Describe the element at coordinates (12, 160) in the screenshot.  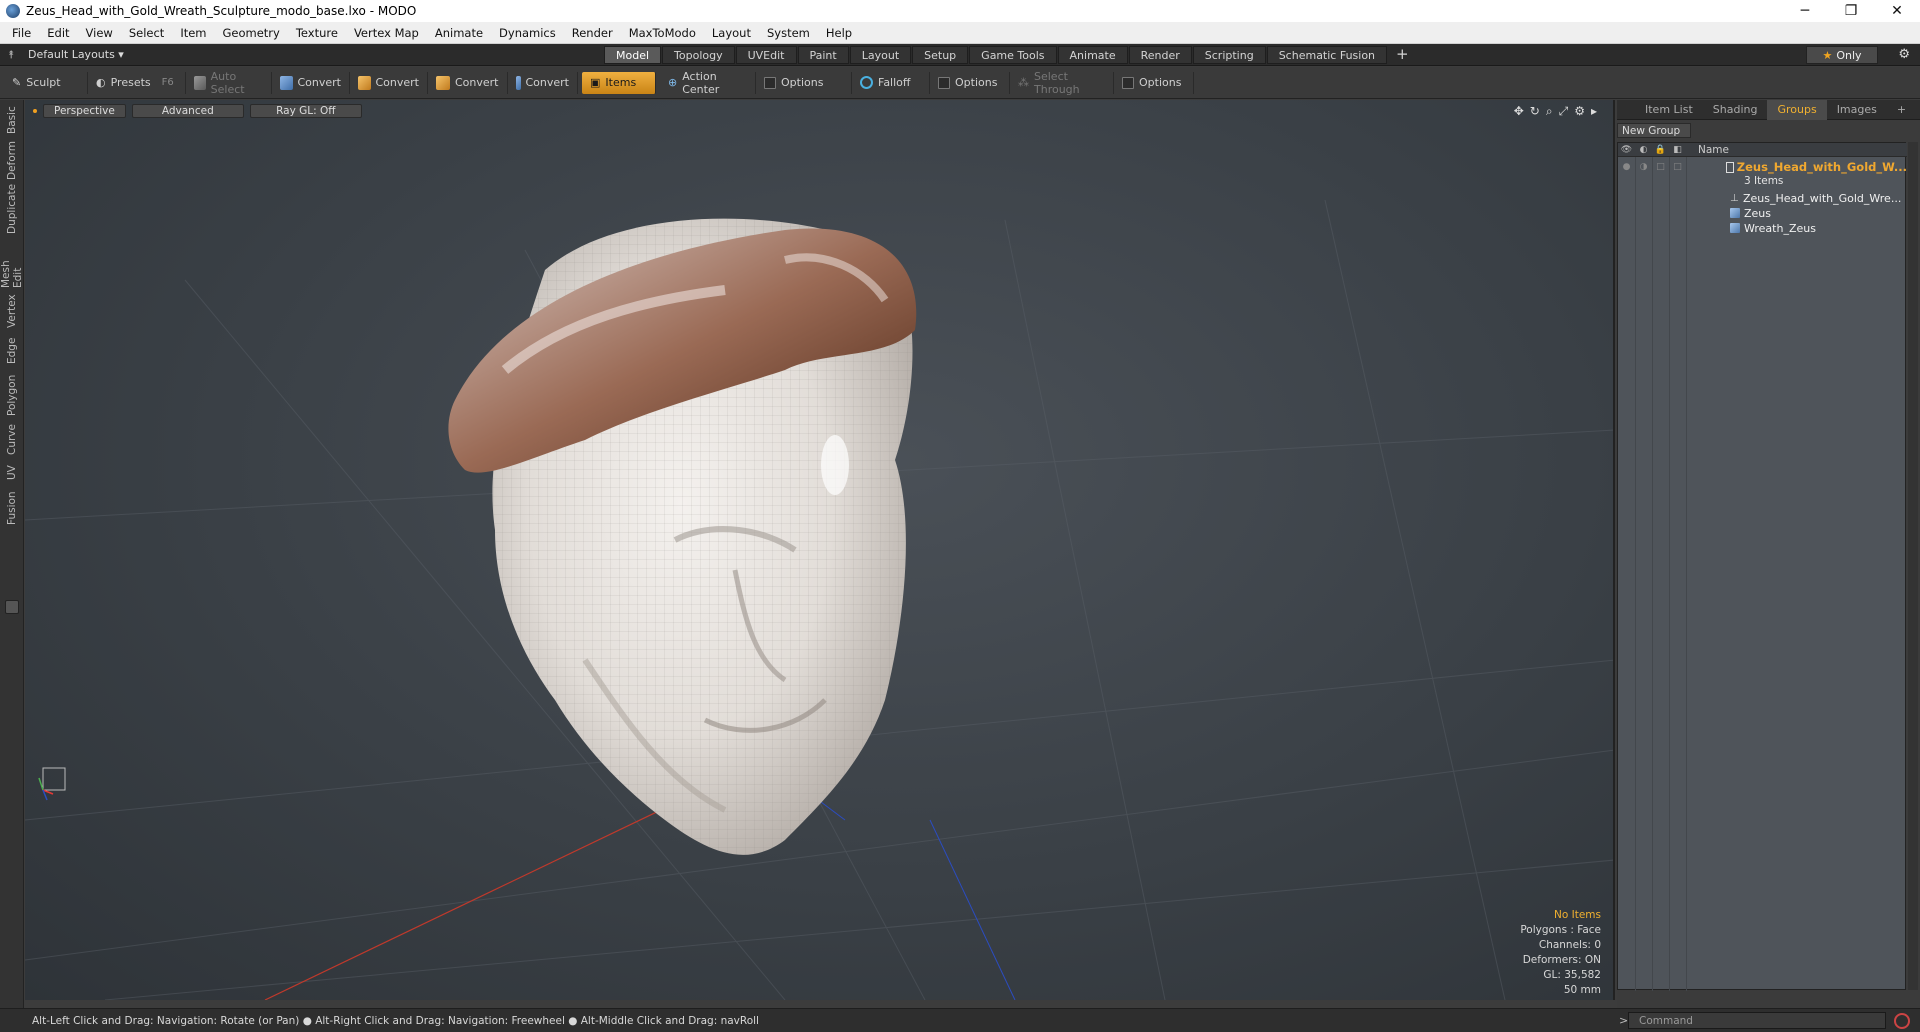
I see `tab-deform: Deform` at that location.